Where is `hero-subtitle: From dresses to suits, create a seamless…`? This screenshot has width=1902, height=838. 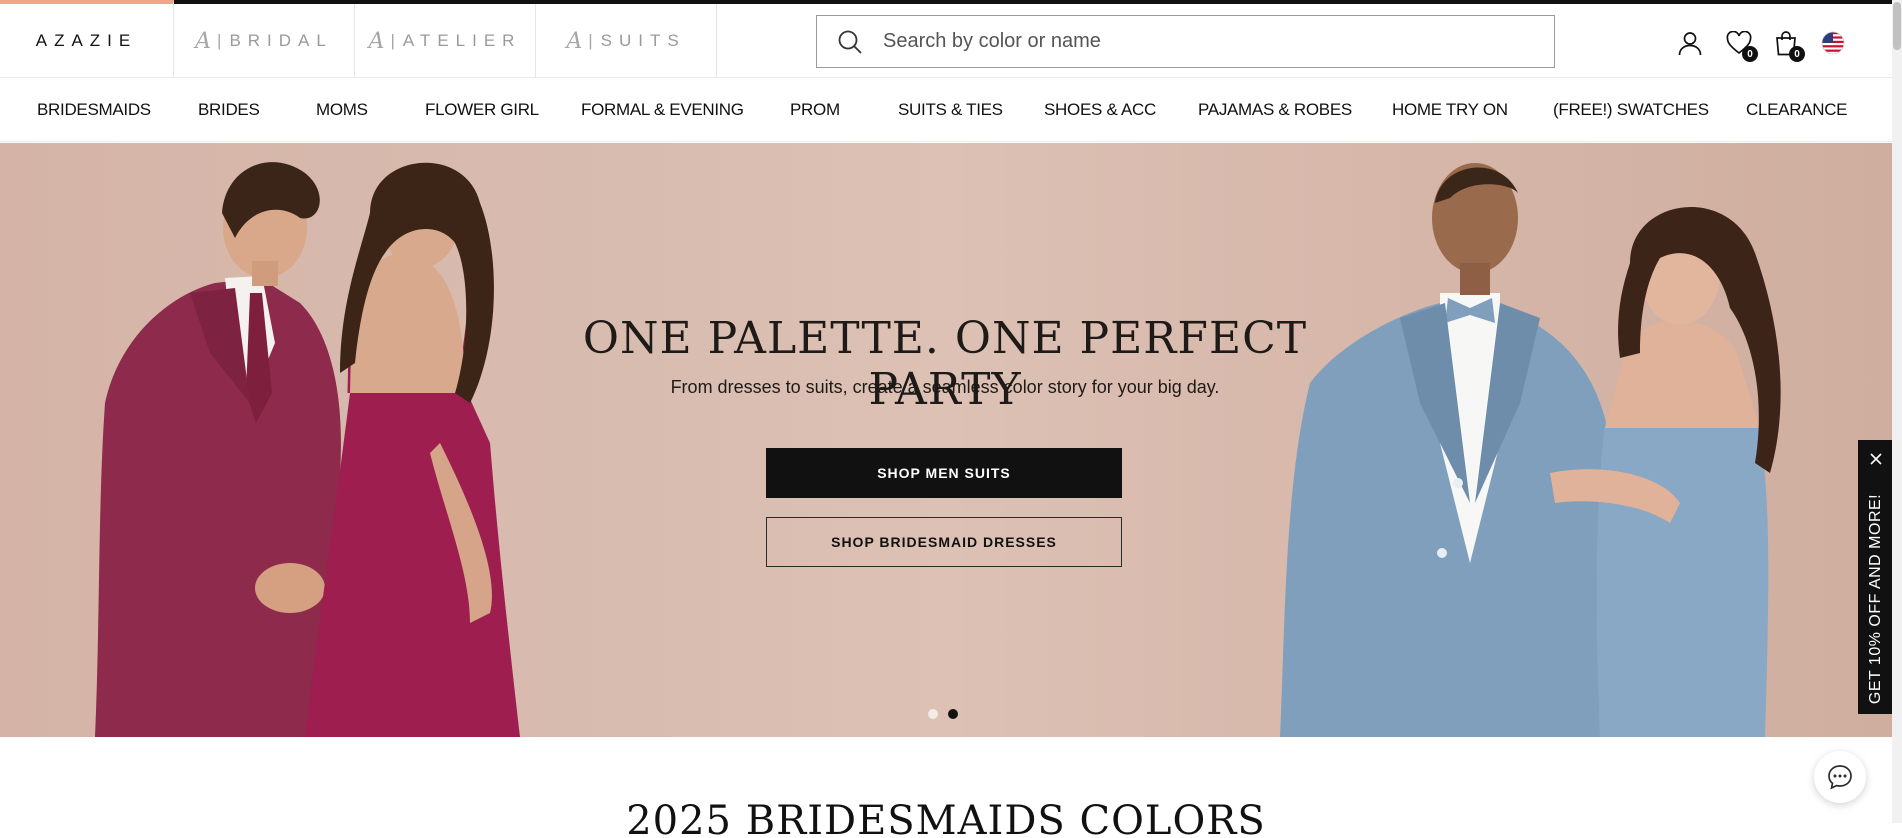 hero-subtitle: From dresses to suits, create a seamless… is located at coordinates (945, 387).